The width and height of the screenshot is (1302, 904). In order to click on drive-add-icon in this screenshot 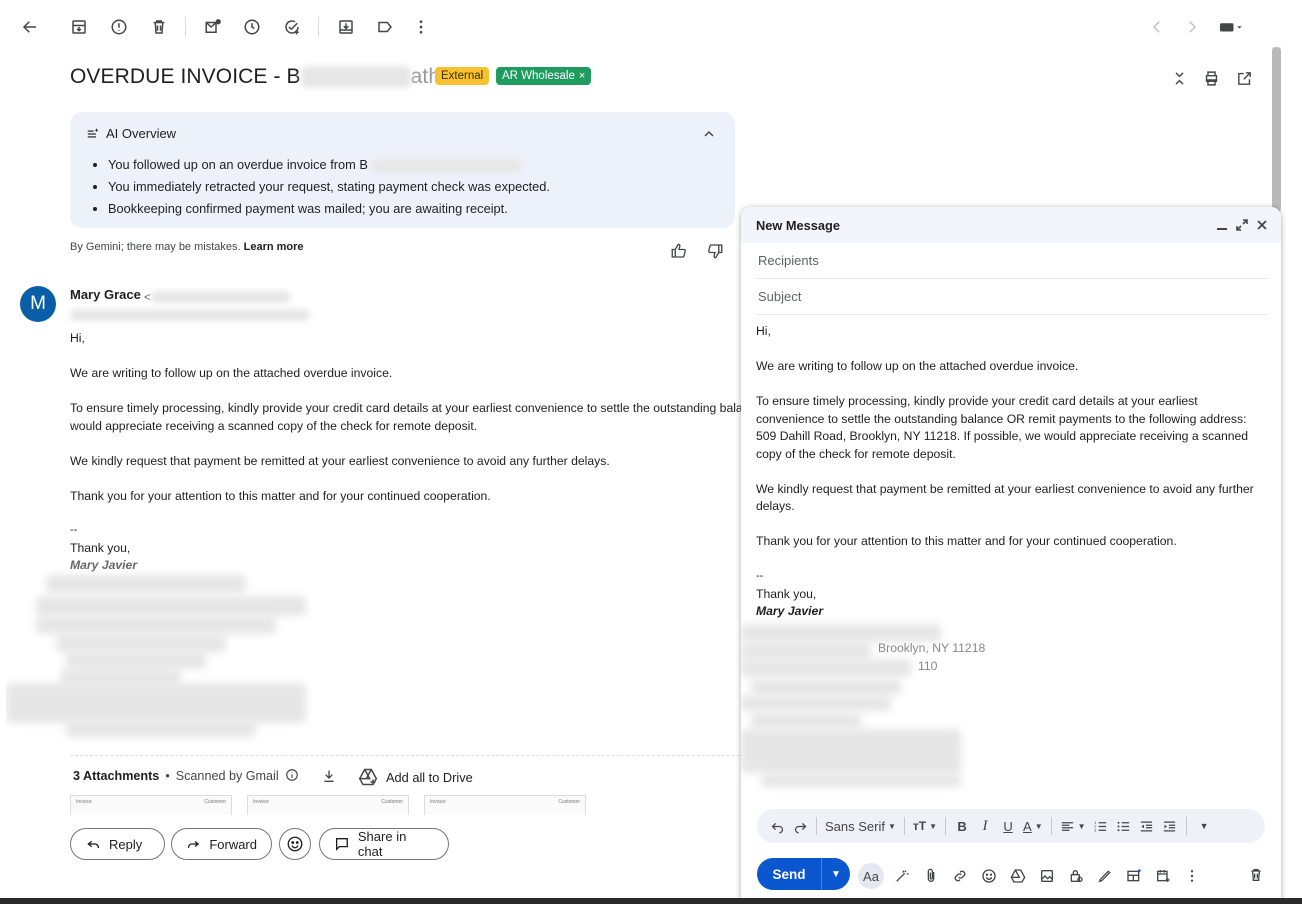, I will do `click(368, 777)`.